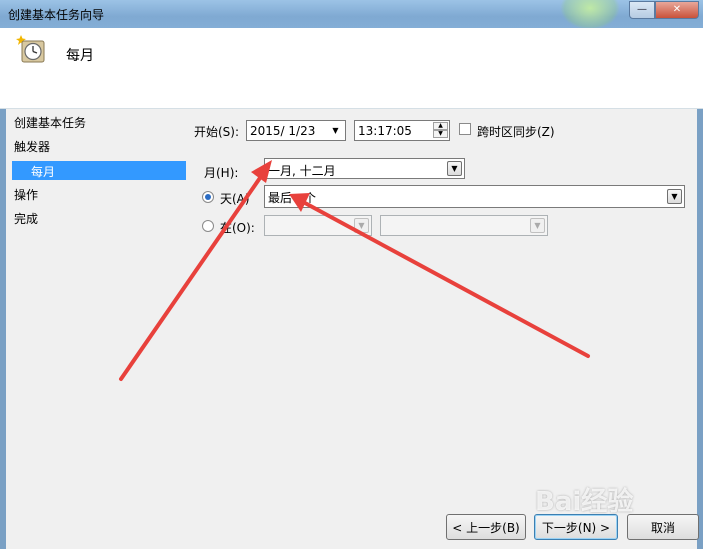 The image size is (703, 549). Describe the element at coordinates (663, 527) in the screenshot. I see `cancel-button: 取消` at that location.